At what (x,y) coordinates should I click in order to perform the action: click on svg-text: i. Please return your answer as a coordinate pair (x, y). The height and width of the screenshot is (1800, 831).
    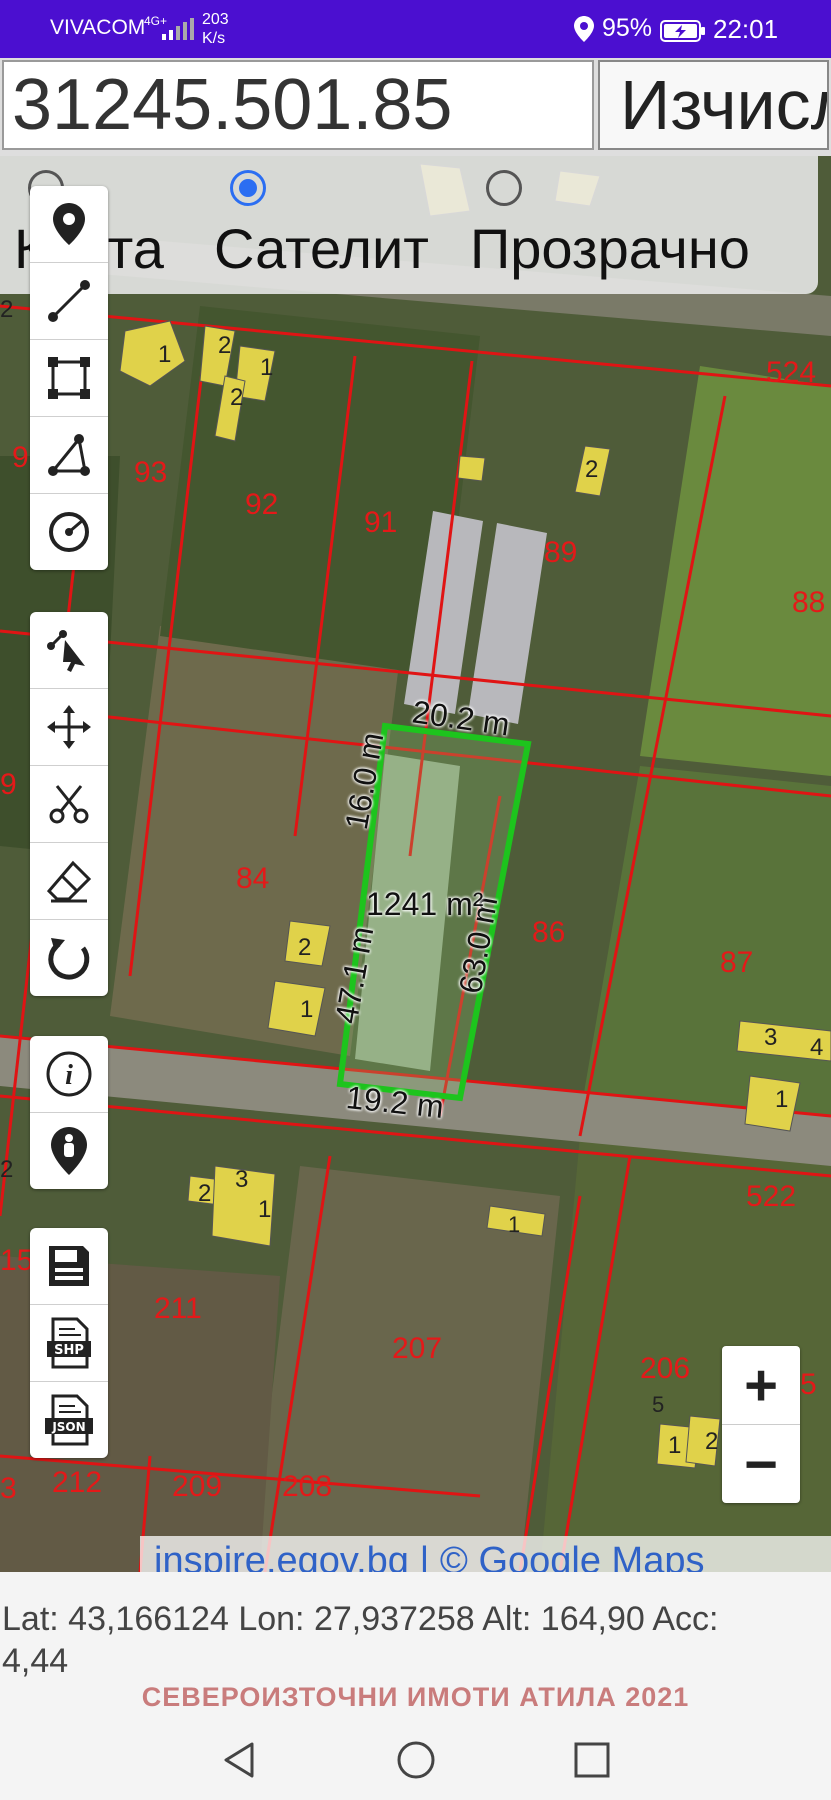
    Looking at the image, I should click on (69, 1075).